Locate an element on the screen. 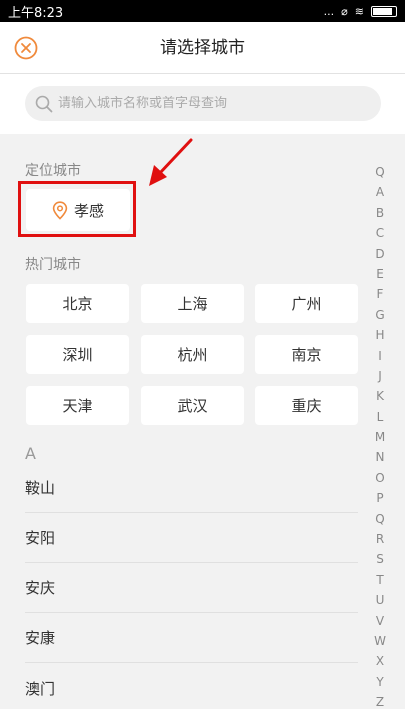 This screenshot has width=405, height=709. search-area is located at coordinates (202, 104).